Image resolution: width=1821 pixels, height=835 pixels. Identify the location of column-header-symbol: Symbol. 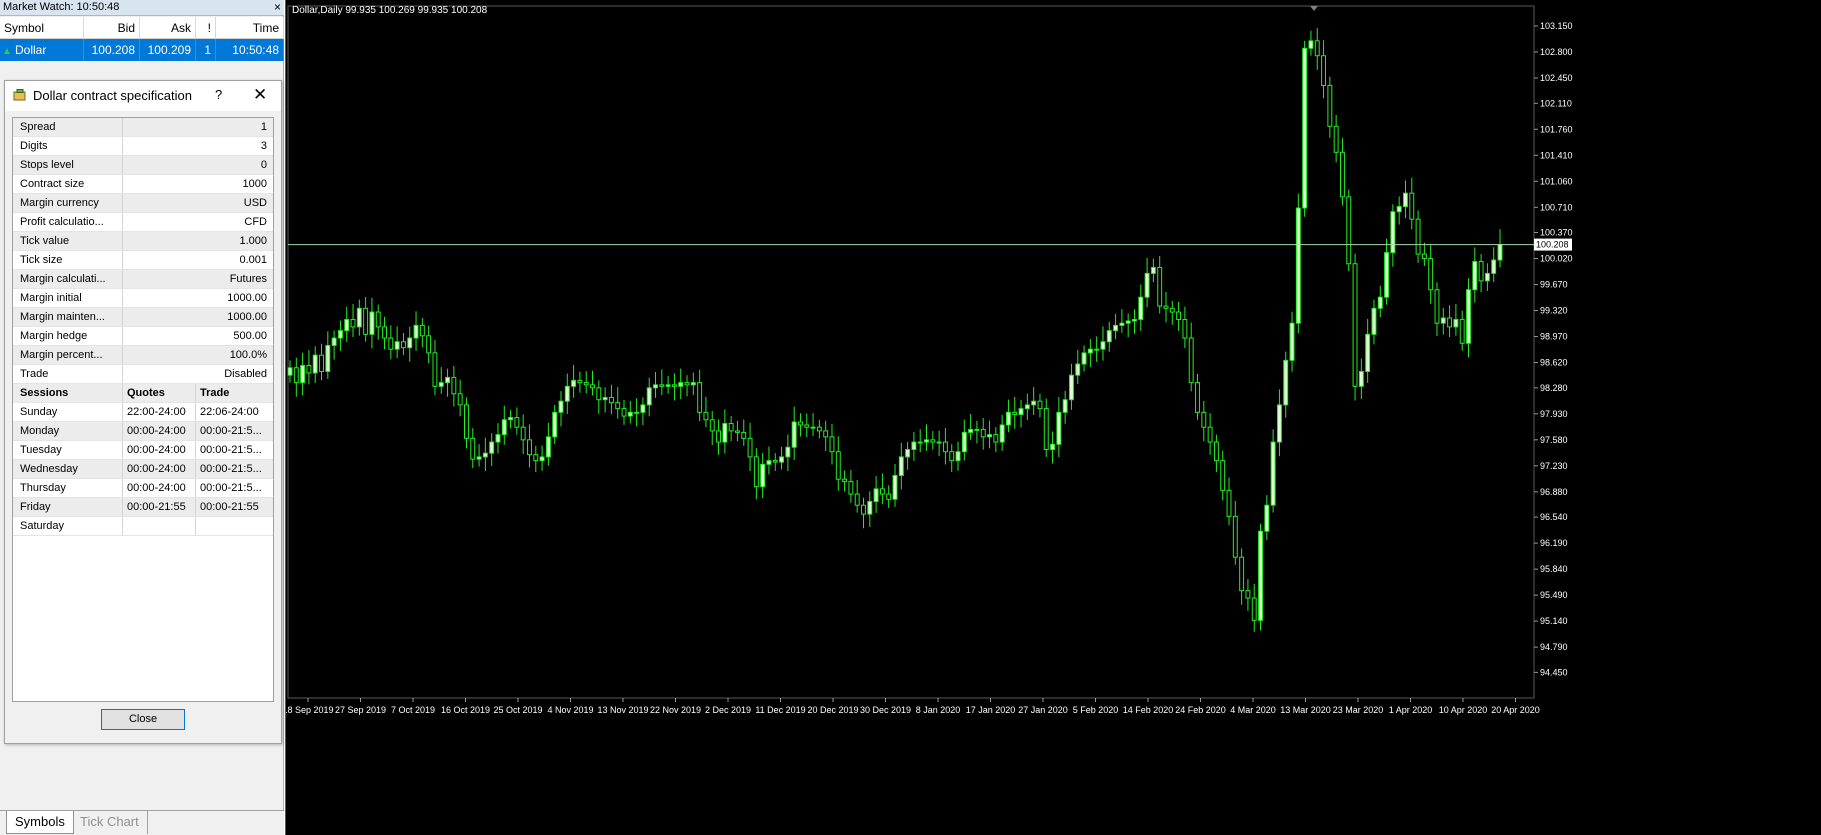
(42, 27).